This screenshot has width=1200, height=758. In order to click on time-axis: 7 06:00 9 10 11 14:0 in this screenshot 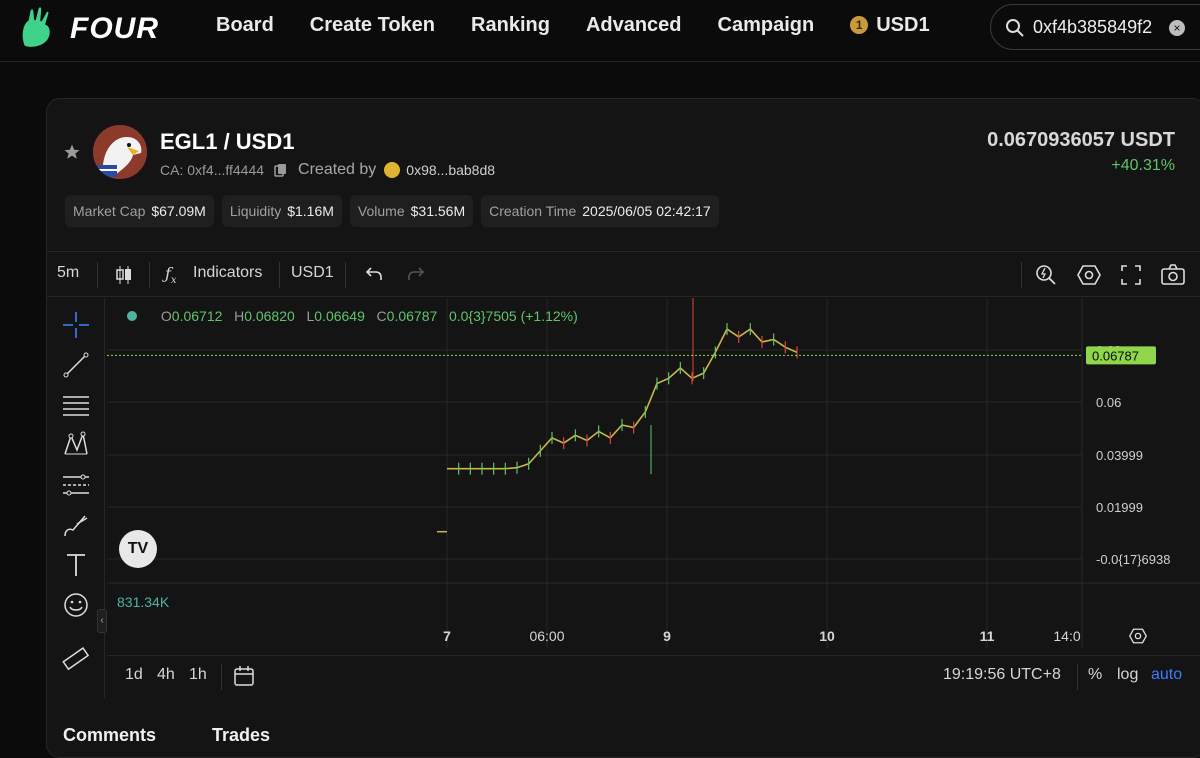, I will do `click(627, 636)`.